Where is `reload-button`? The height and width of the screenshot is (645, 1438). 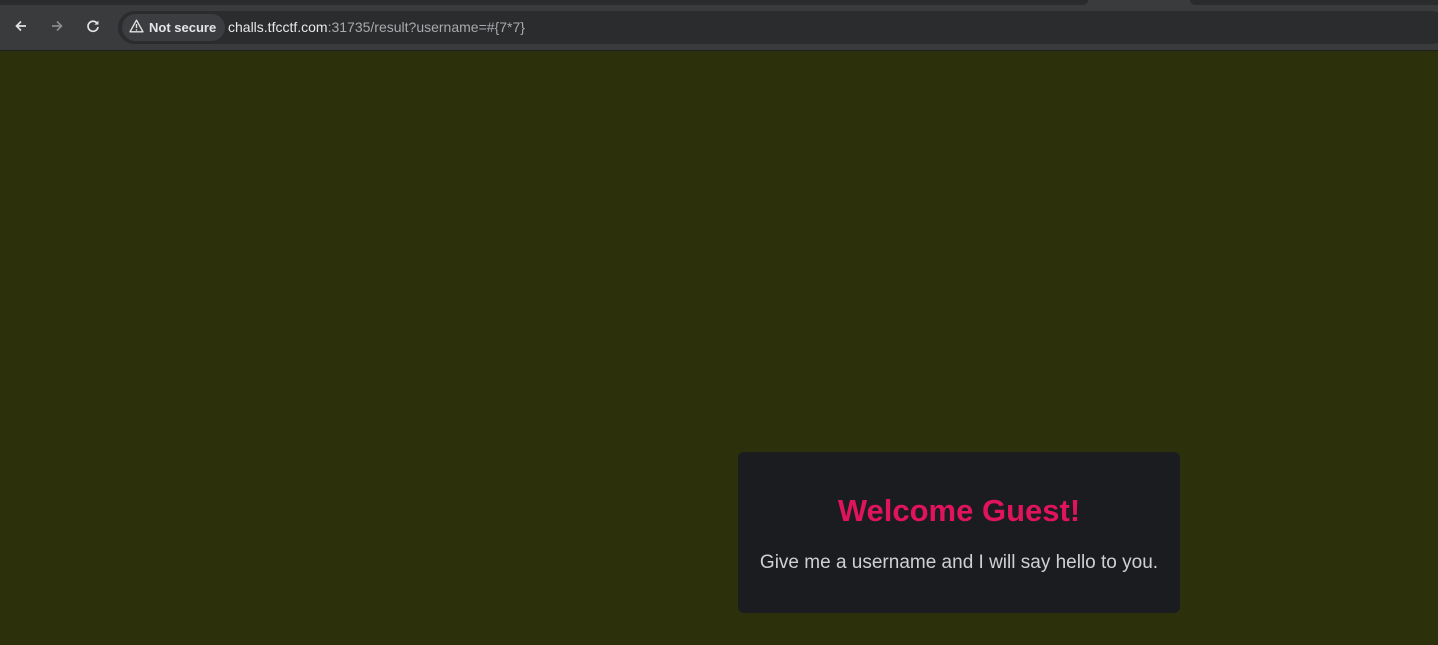 reload-button is located at coordinates (93, 26).